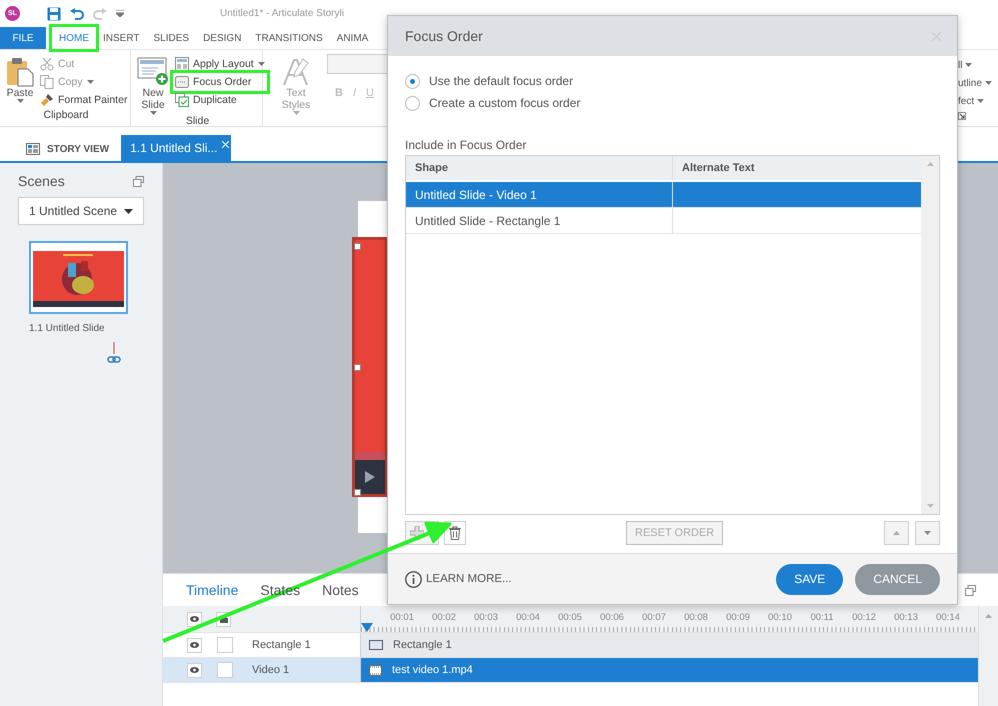 This screenshot has height=706, width=998. What do you see at coordinates (114, 353) in the screenshot?
I see `link-icon` at bounding box center [114, 353].